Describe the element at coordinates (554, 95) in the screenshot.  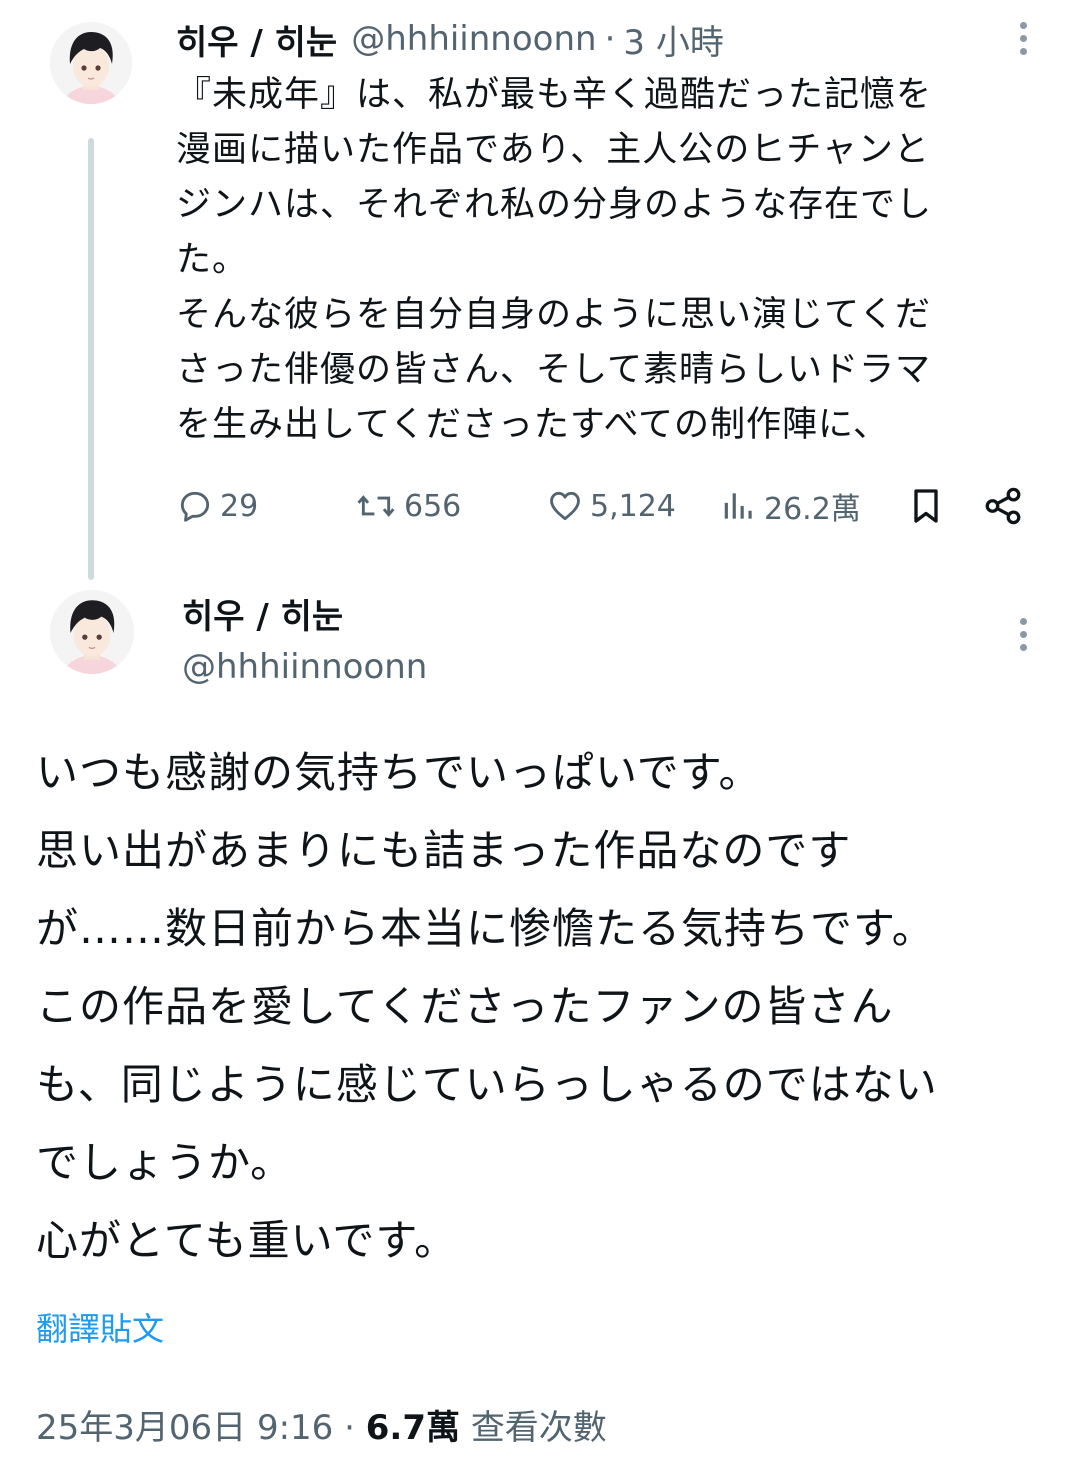
I see `text-line: 『未成年』は、私が最も辛く過酷だった記憶を` at that location.